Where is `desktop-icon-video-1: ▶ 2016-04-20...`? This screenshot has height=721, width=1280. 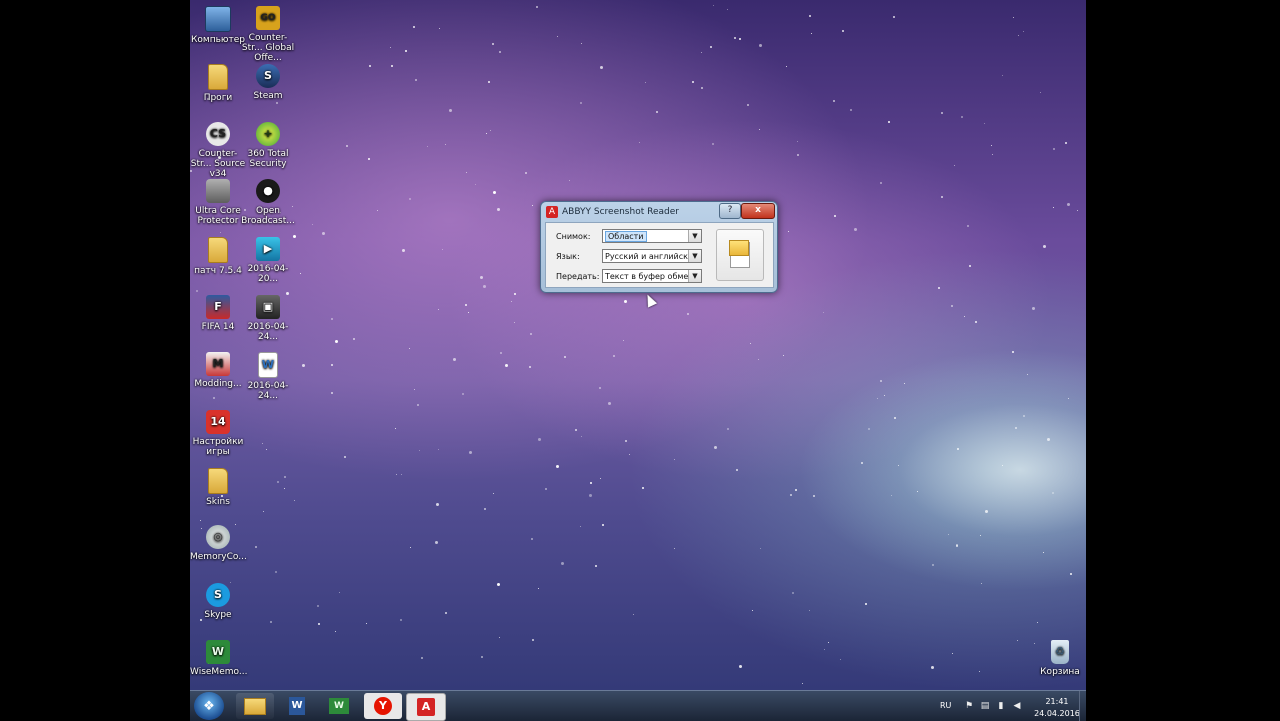 desktop-icon-video-1: ▶ 2016-04-20... is located at coordinates (268, 257).